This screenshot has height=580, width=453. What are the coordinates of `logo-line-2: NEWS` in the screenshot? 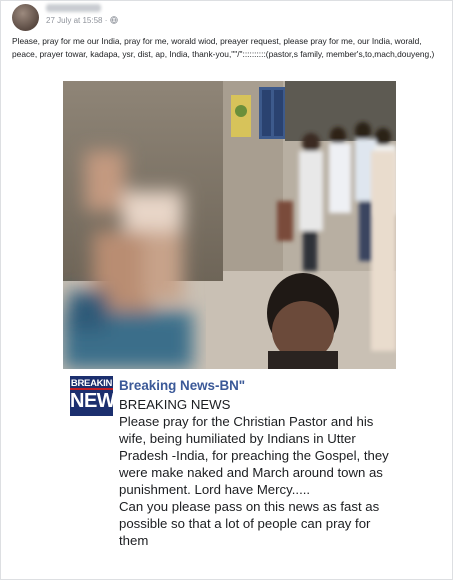 It's located at (99, 400).